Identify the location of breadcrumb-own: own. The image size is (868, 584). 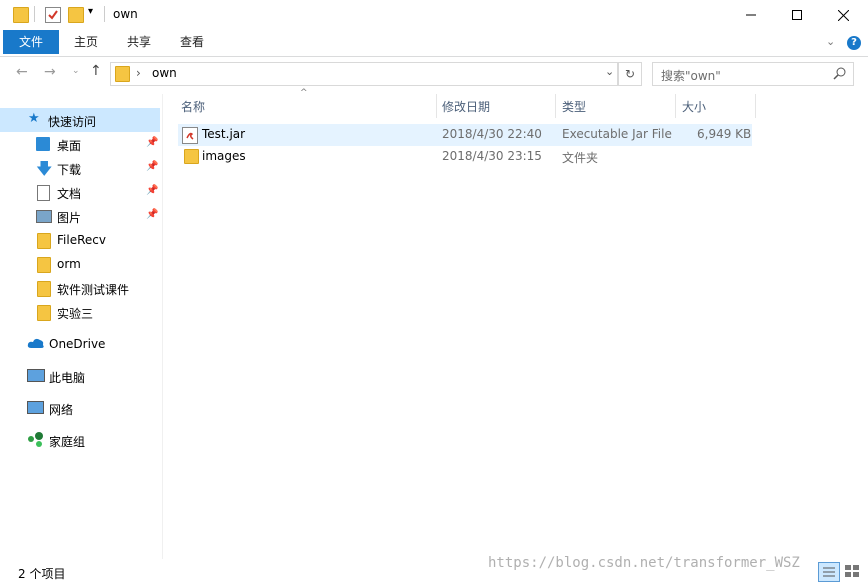
(164, 73).